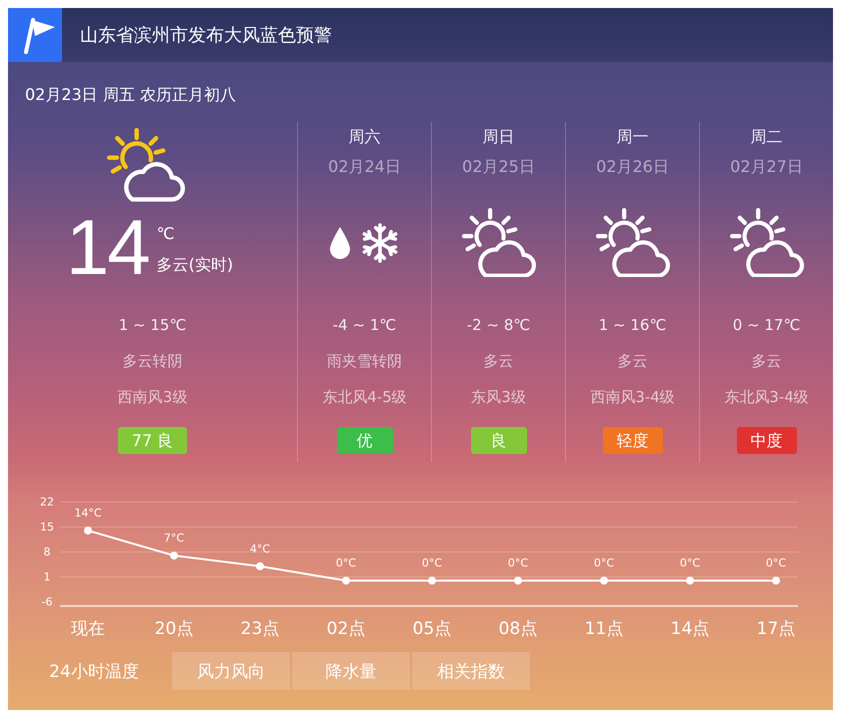 This screenshot has width=841, height=720. I want to click on x-axis-label: 02点, so click(346, 629).